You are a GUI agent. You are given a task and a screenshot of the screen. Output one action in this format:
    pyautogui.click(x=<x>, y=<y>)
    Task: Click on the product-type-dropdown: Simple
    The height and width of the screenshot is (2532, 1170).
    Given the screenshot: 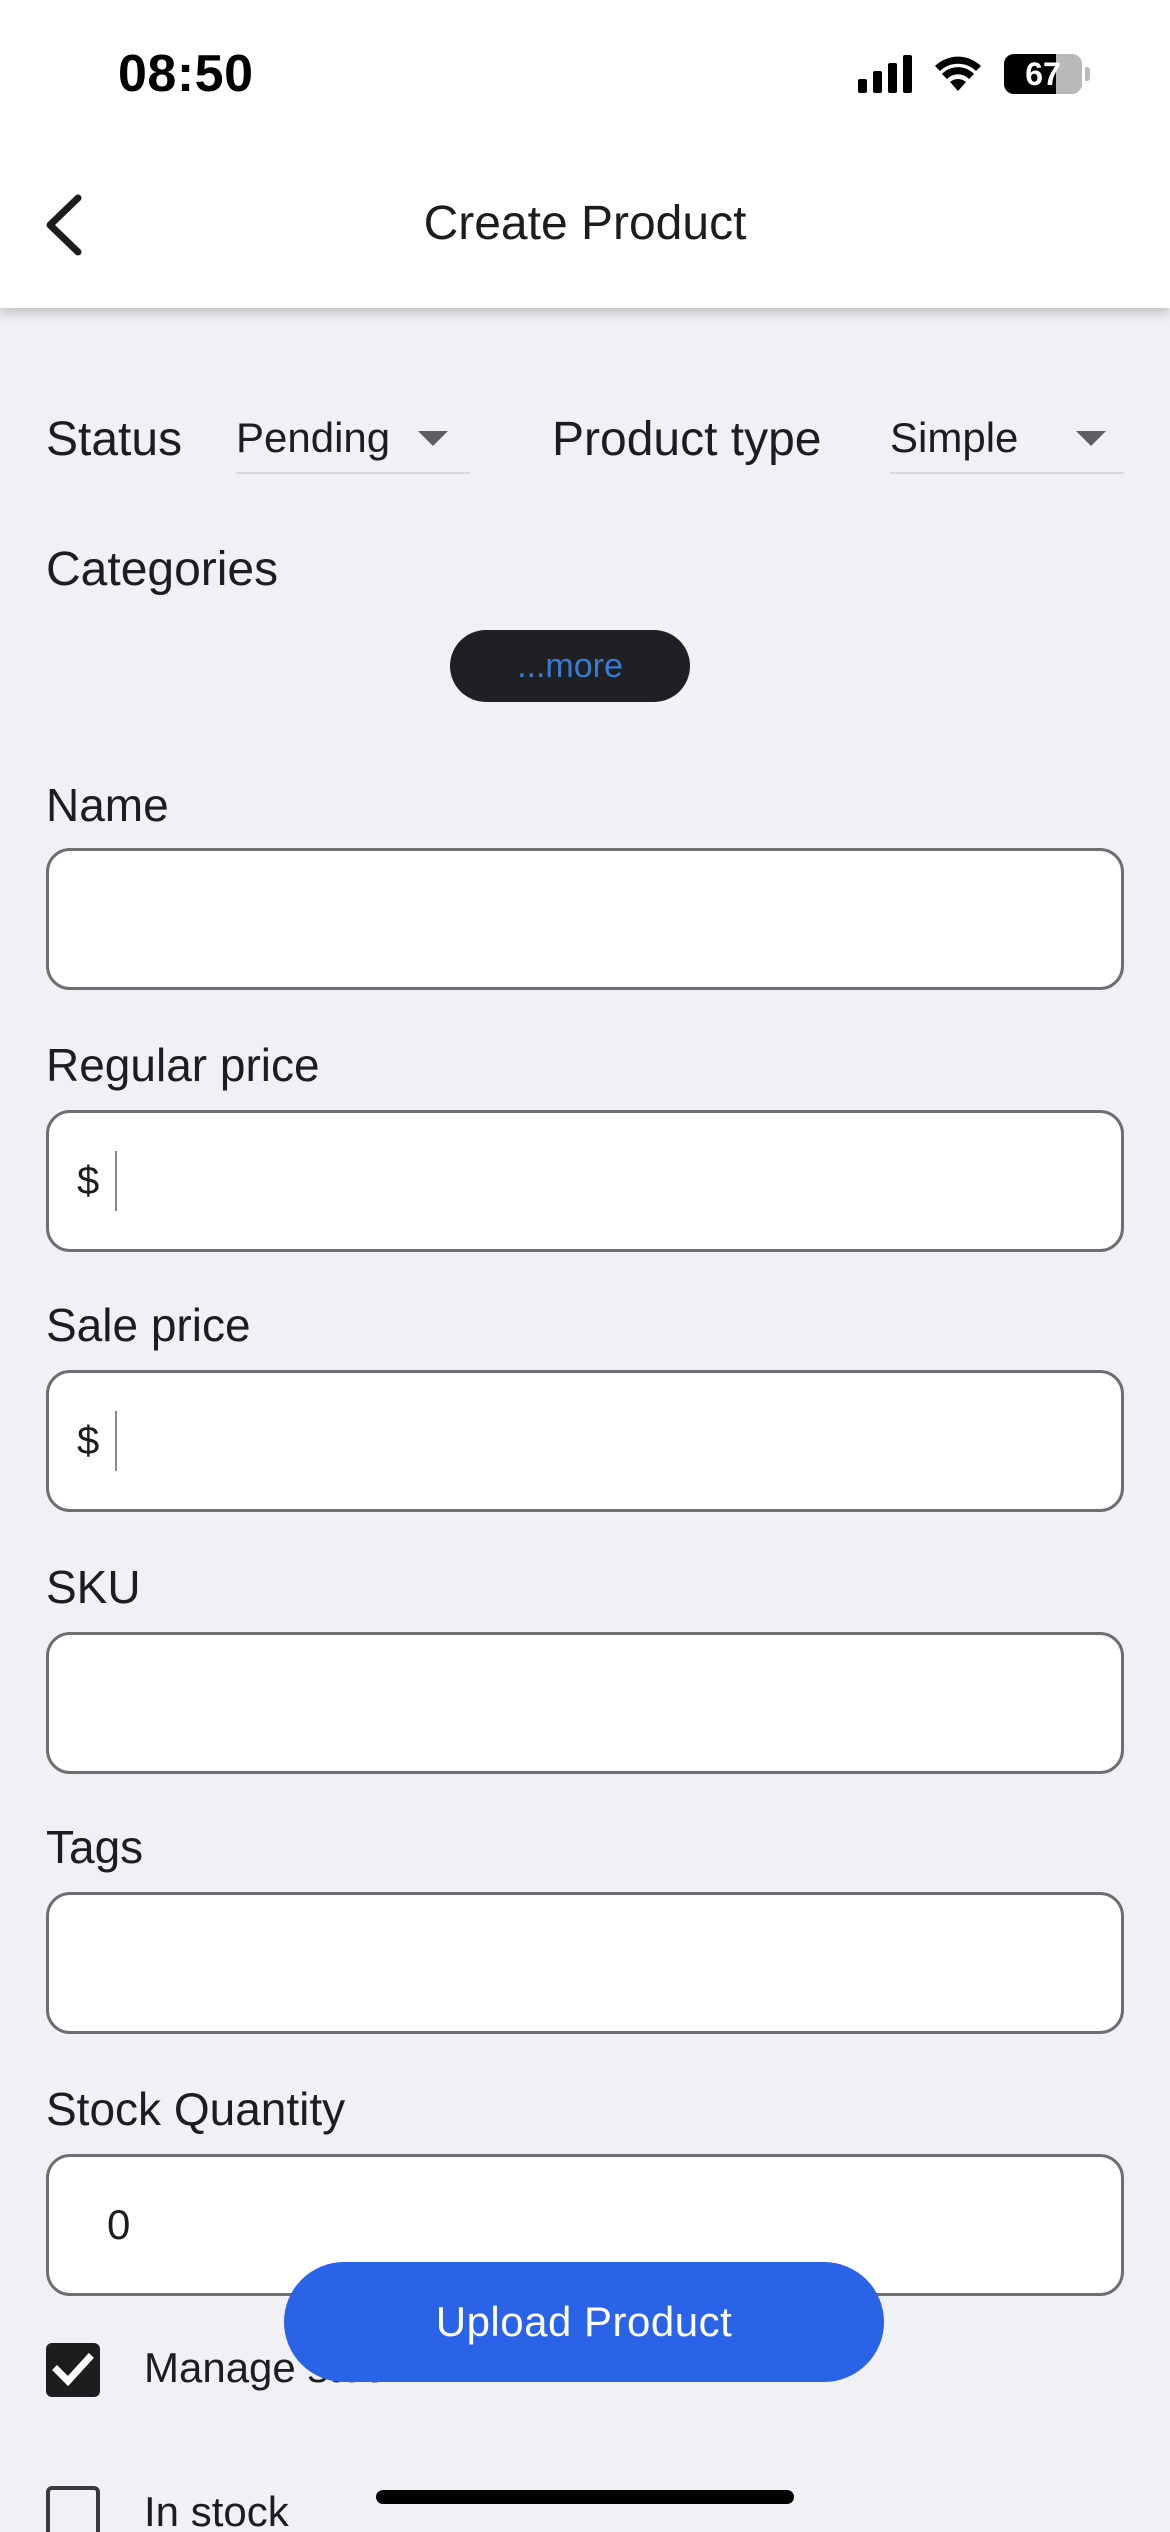 What is the action you would take?
    pyautogui.click(x=1007, y=439)
    